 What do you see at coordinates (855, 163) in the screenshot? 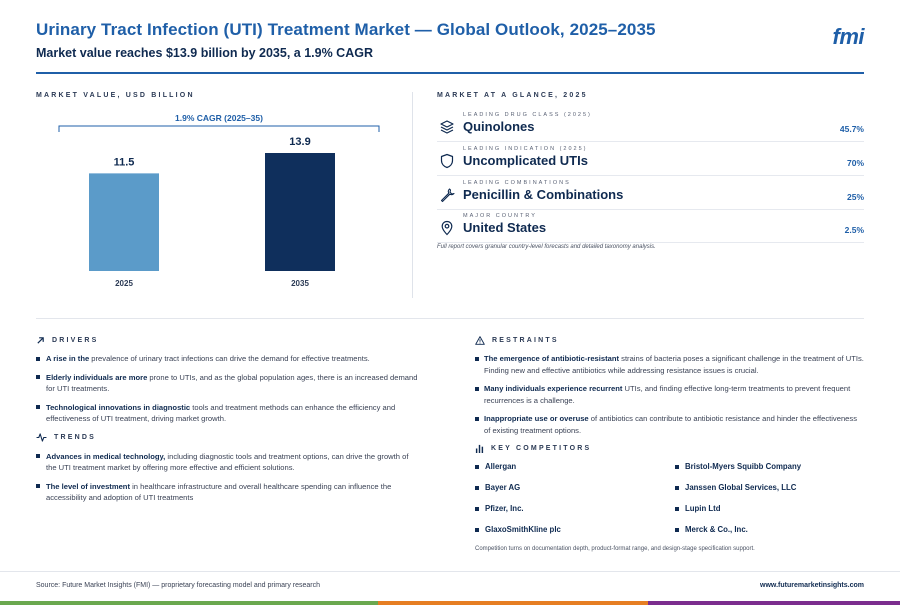
I see `glance-metric: 70%` at bounding box center [855, 163].